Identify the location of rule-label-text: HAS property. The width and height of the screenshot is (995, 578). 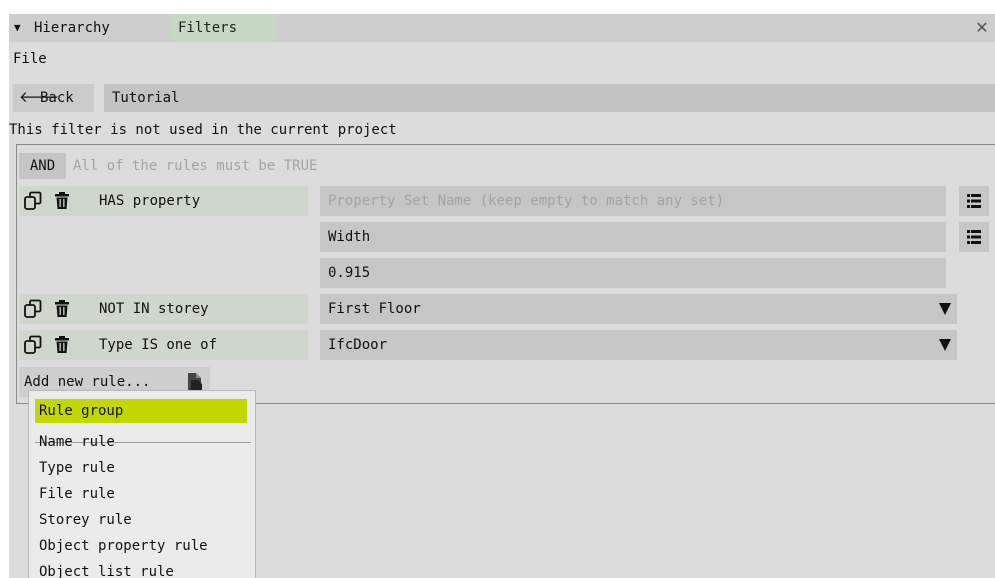
(150, 201).